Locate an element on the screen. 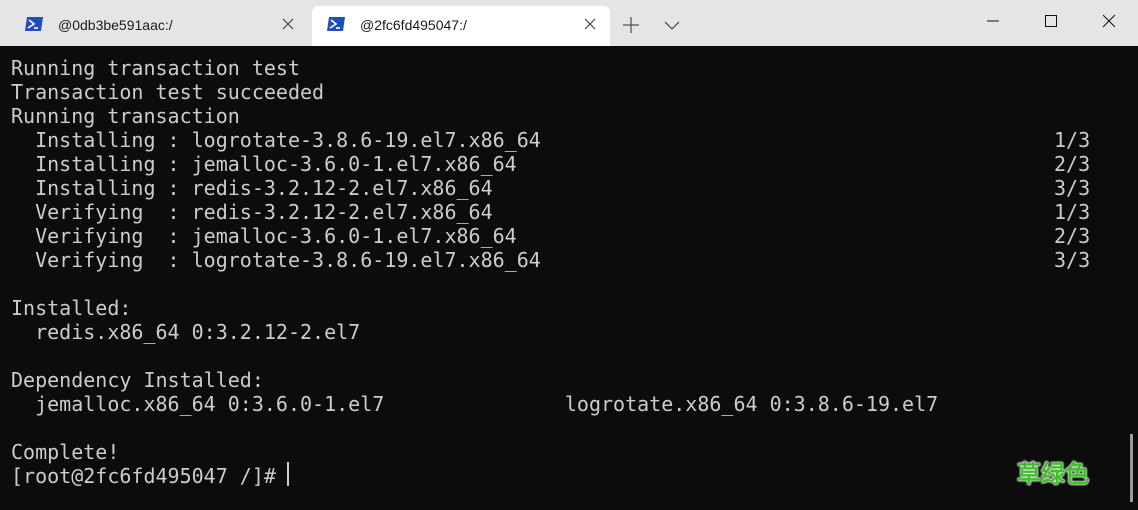  terminal-line: Installing : redis-3.2.12-2.el7.x86_64 is located at coordinates (252, 188).